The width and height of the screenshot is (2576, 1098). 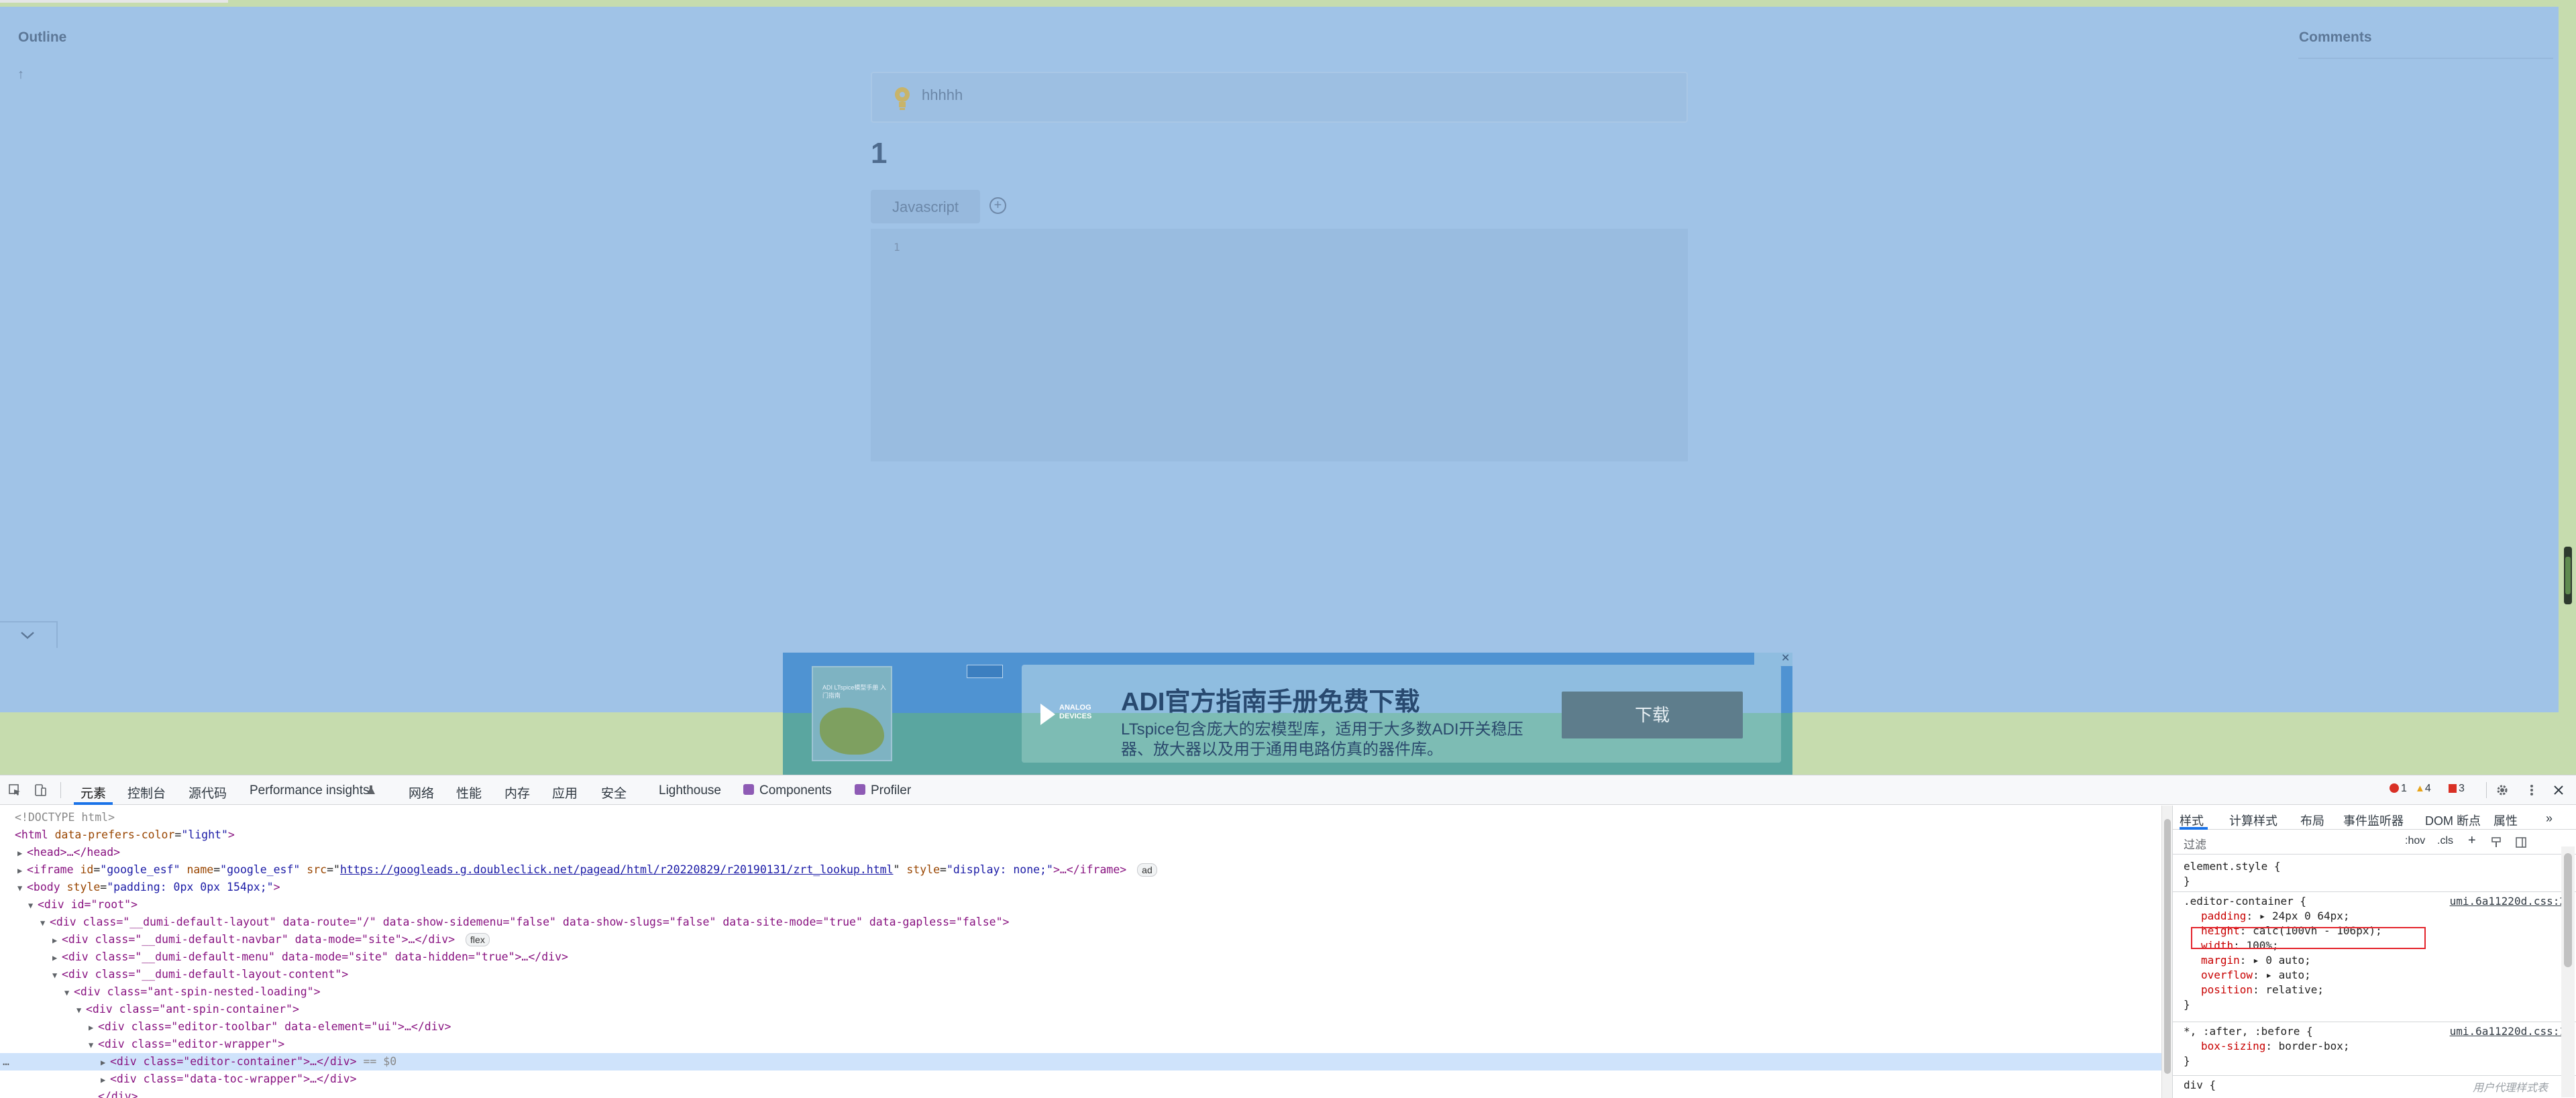 What do you see at coordinates (1080, 887) in the screenshot?
I see `dom-node-body: ▼ <body style="padding: 0px 0px 154px;">` at bounding box center [1080, 887].